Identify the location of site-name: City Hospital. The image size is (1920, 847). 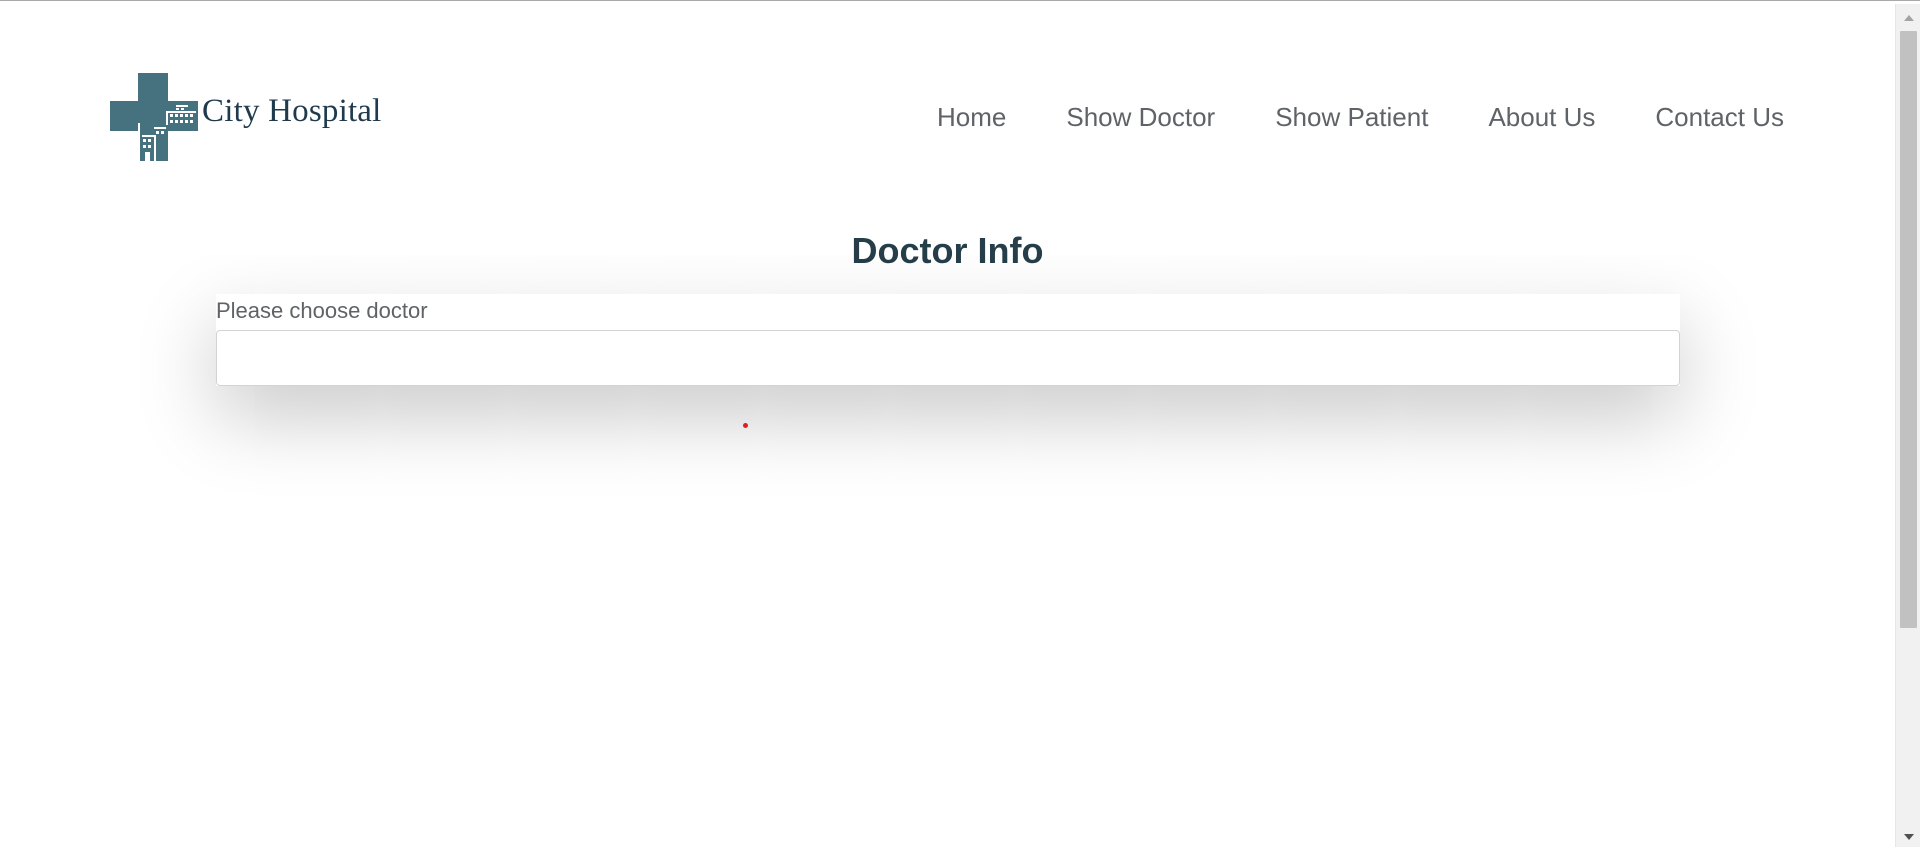
(292, 110).